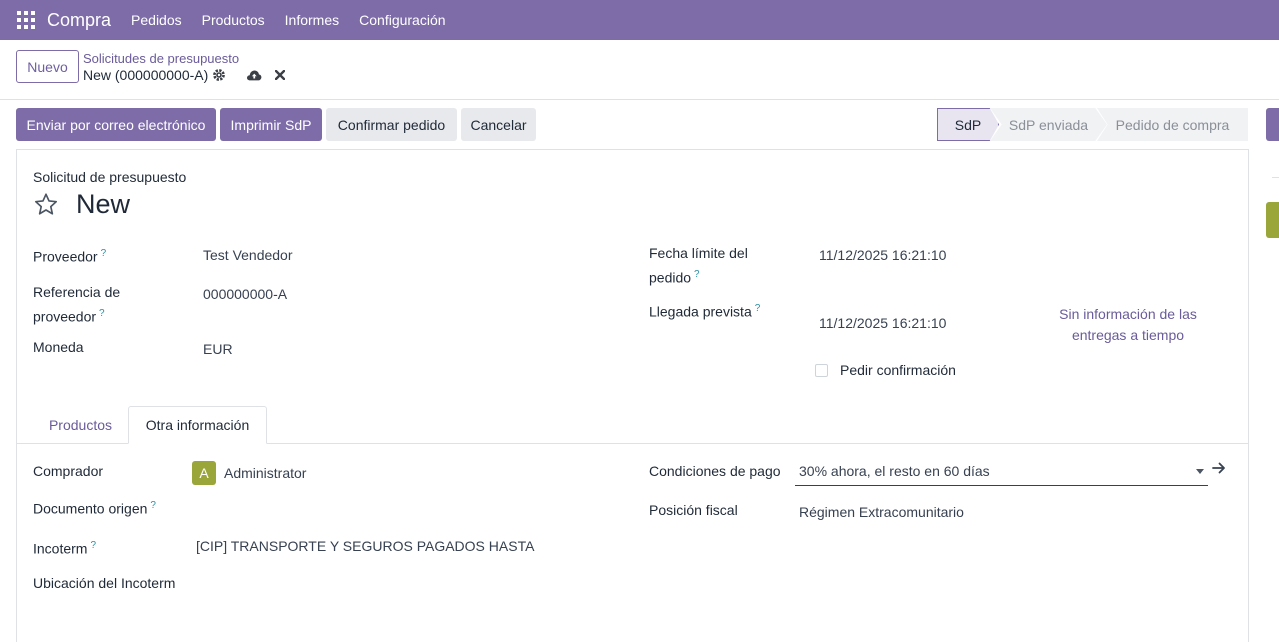 The image size is (1279, 642). I want to click on currency-field: EUR, so click(218, 349).